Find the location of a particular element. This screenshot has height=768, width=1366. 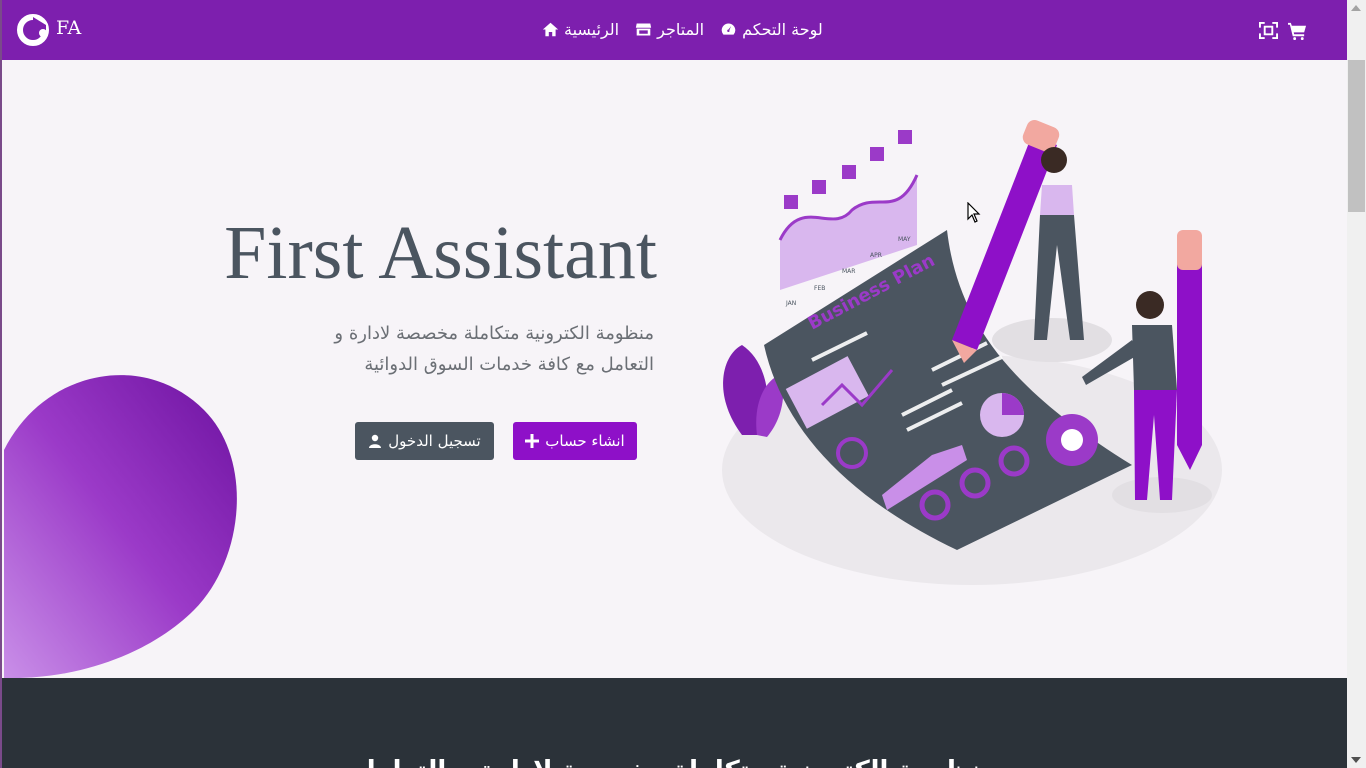

scrollbar-thumb is located at coordinates (1356, 136).